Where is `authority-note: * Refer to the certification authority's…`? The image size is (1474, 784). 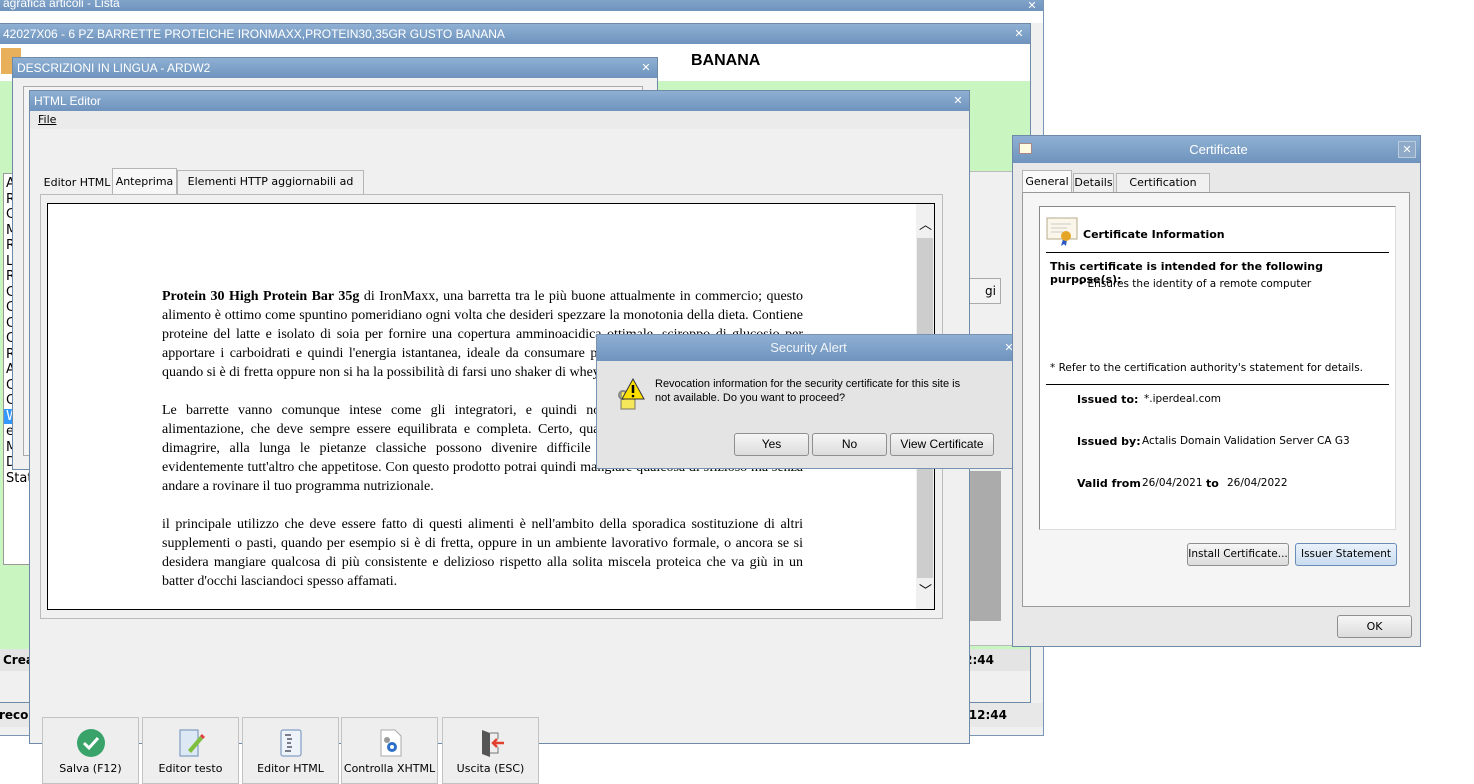 authority-note: * Refer to the certification authority's… is located at coordinates (1207, 368).